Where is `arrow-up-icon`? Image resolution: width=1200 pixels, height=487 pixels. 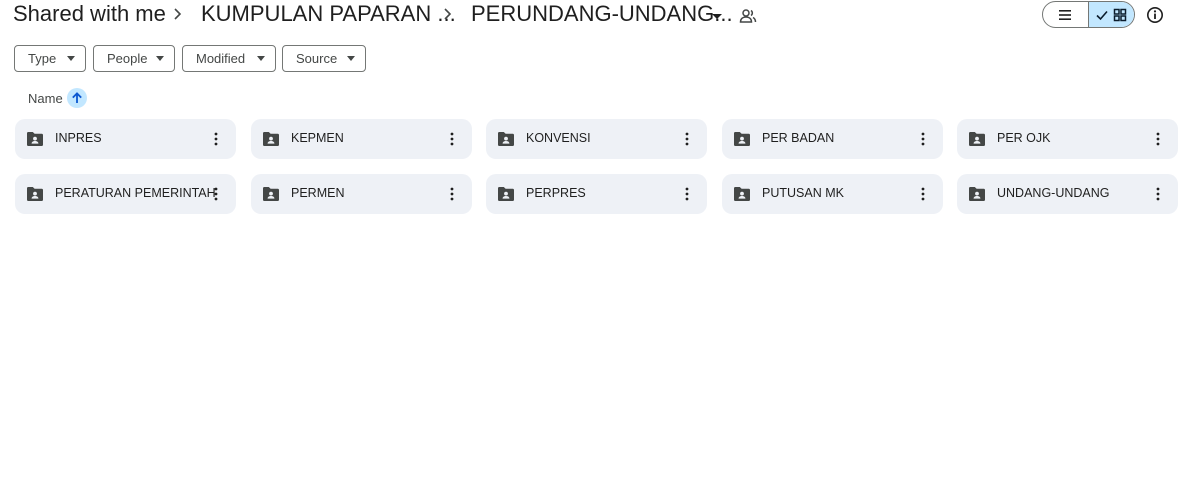 arrow-up-icon is located at coordinates (76, 97).